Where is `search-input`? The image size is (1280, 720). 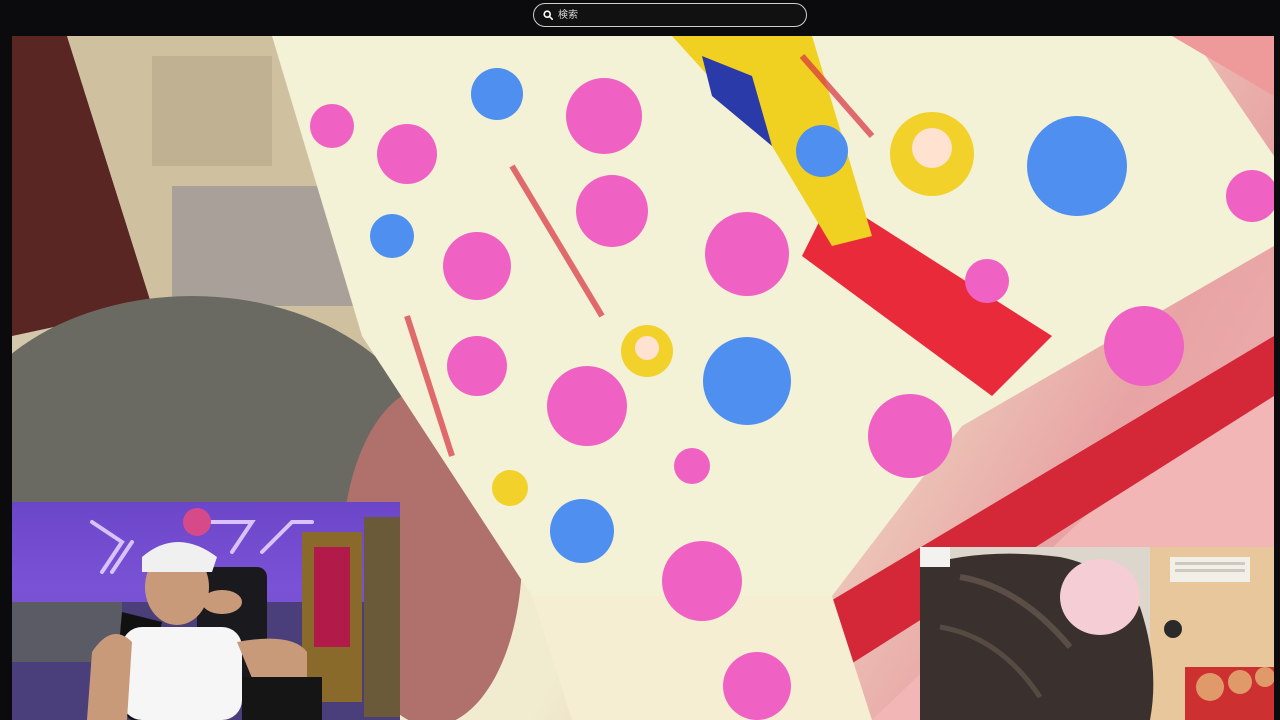
search-input is located at coordinates (678, 15).